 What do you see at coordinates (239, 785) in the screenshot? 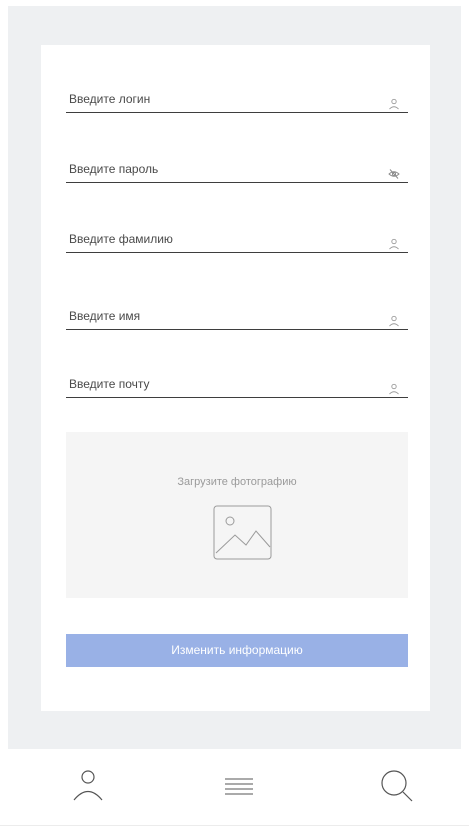
I see `menu-icon` at bounding box center [239, 785].